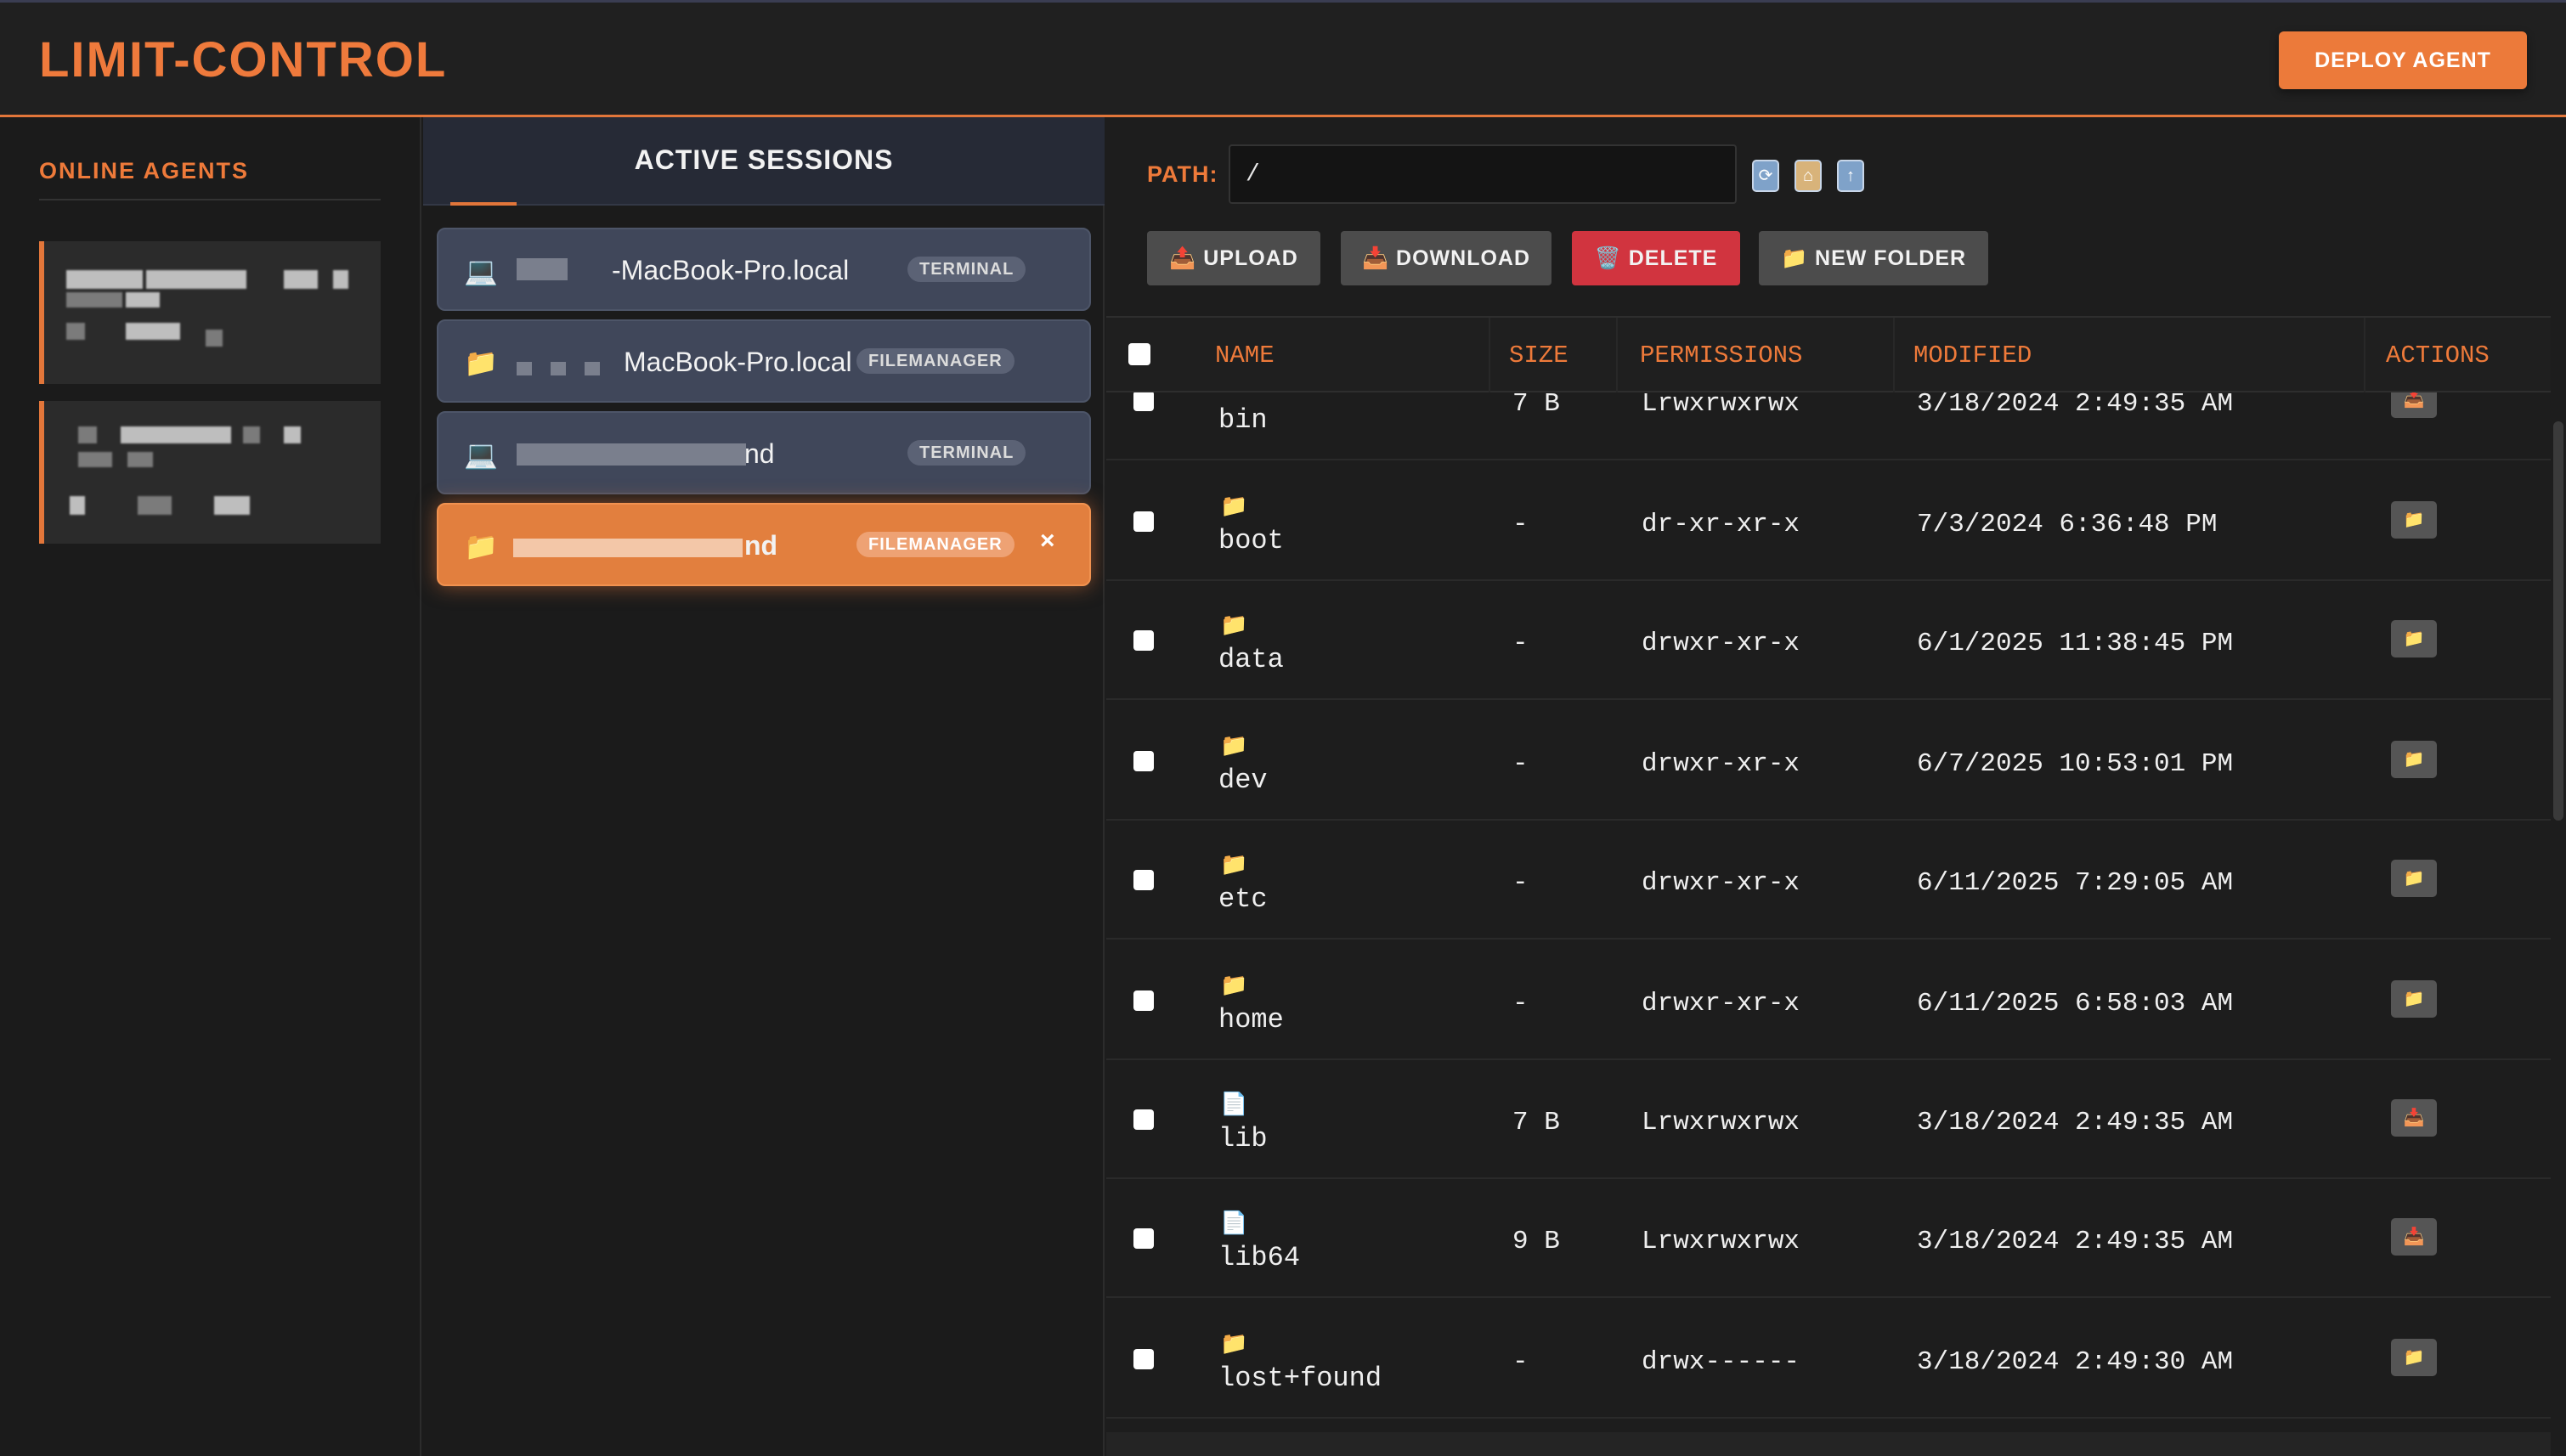  What do you see at coordinates (1251, 1020) in the screenshot?
I see `file-name: home` at bounding box center [1251, 1020].